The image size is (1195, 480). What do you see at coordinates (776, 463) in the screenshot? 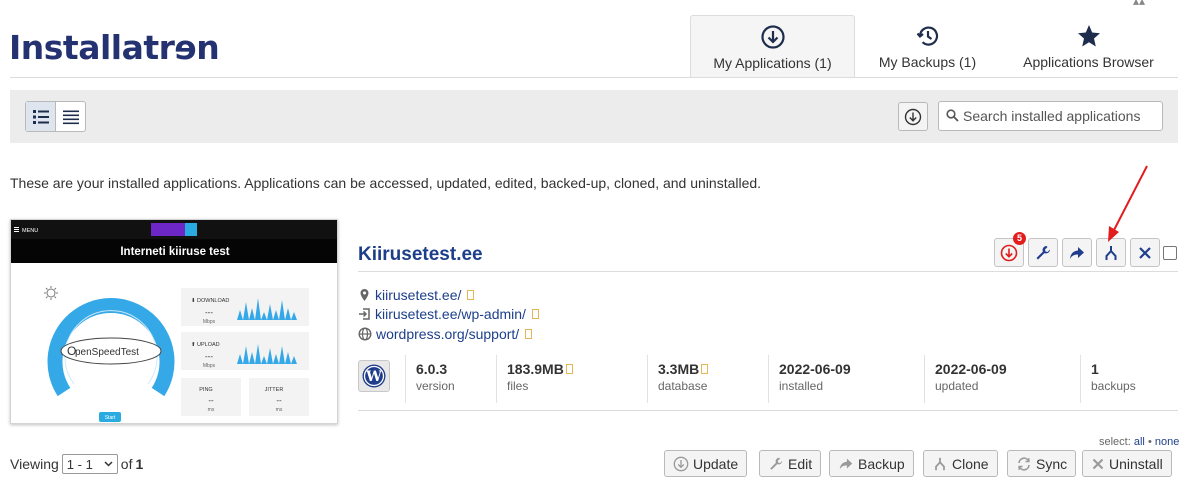
I see `wrench-icon` at bounding box center [776, 463].